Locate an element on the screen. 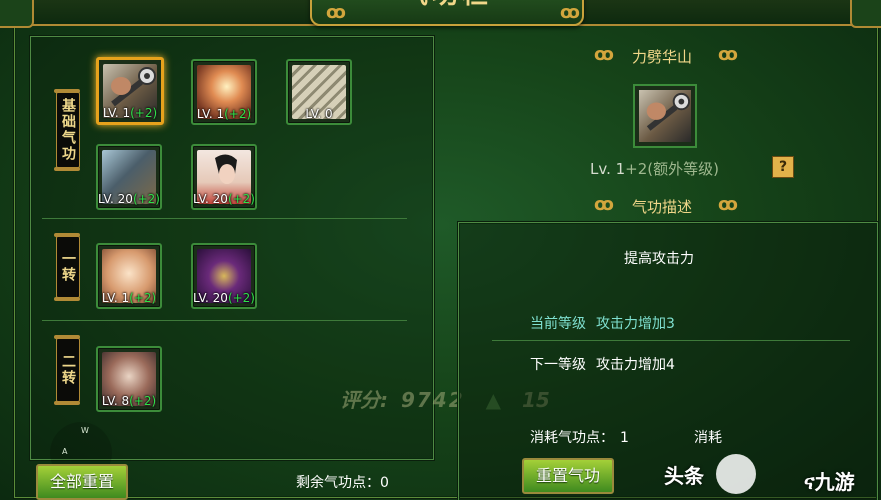 The width and height of the screenshot is (881, 500). cost-line: 消耗气功点： 1 is located at coordinates (579, 437).